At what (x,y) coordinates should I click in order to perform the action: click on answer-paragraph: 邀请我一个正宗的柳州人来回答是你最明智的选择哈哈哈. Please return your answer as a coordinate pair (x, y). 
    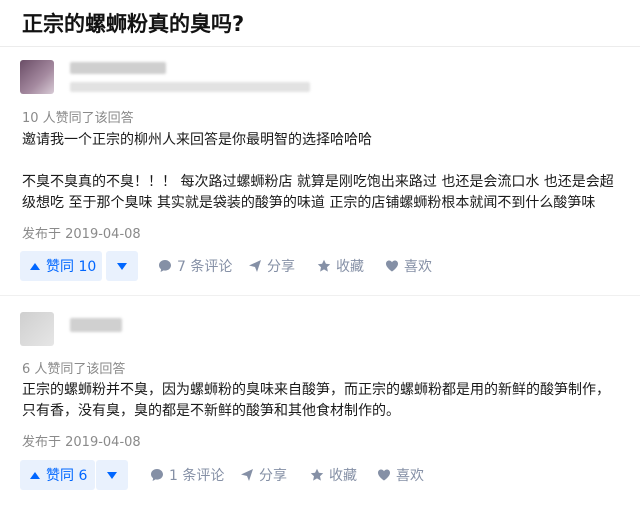
    Looking at the image, I should click on (197, 140).